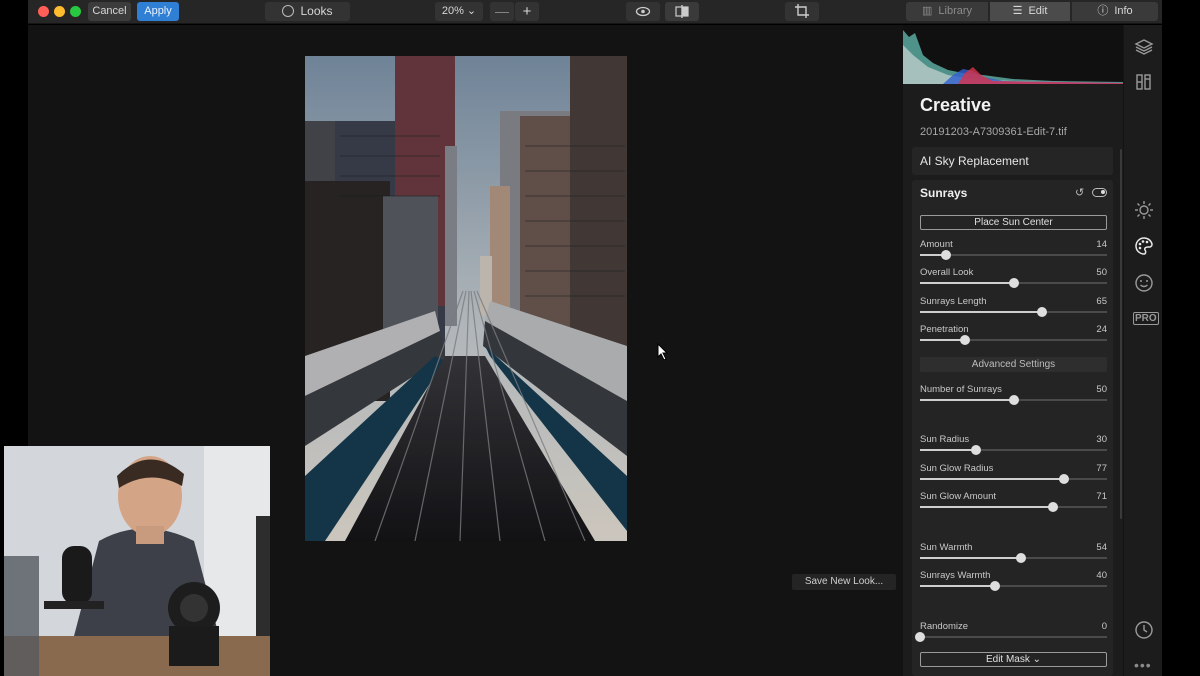 The height and width of the screenshot is (676, 1200). What do you see at coordinates (947, 11) in the screenshot?
I see `tab-library: ▥ Library` at bounding box center [947, 11].